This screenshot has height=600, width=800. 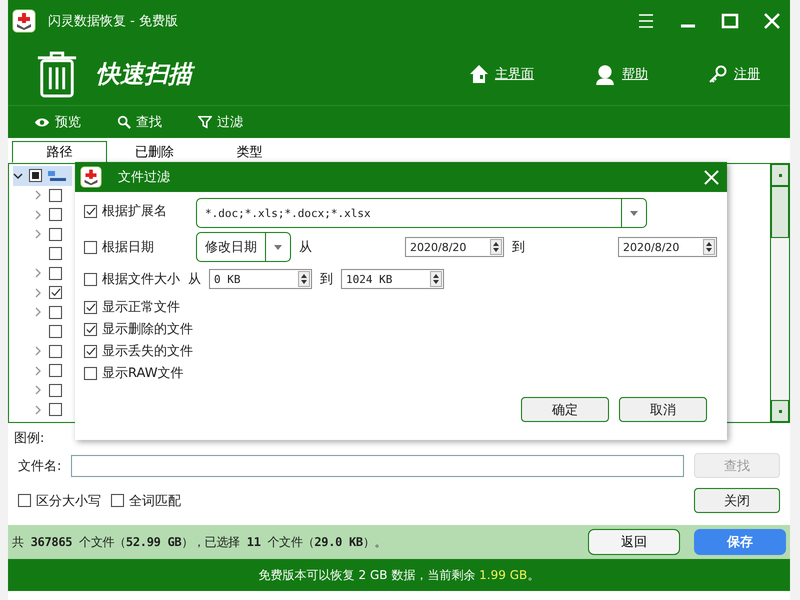 What do you see at coordinates (663, 409) in the screenshot?
I see `dialog-button: 取消` at bounding box center [663, 409].